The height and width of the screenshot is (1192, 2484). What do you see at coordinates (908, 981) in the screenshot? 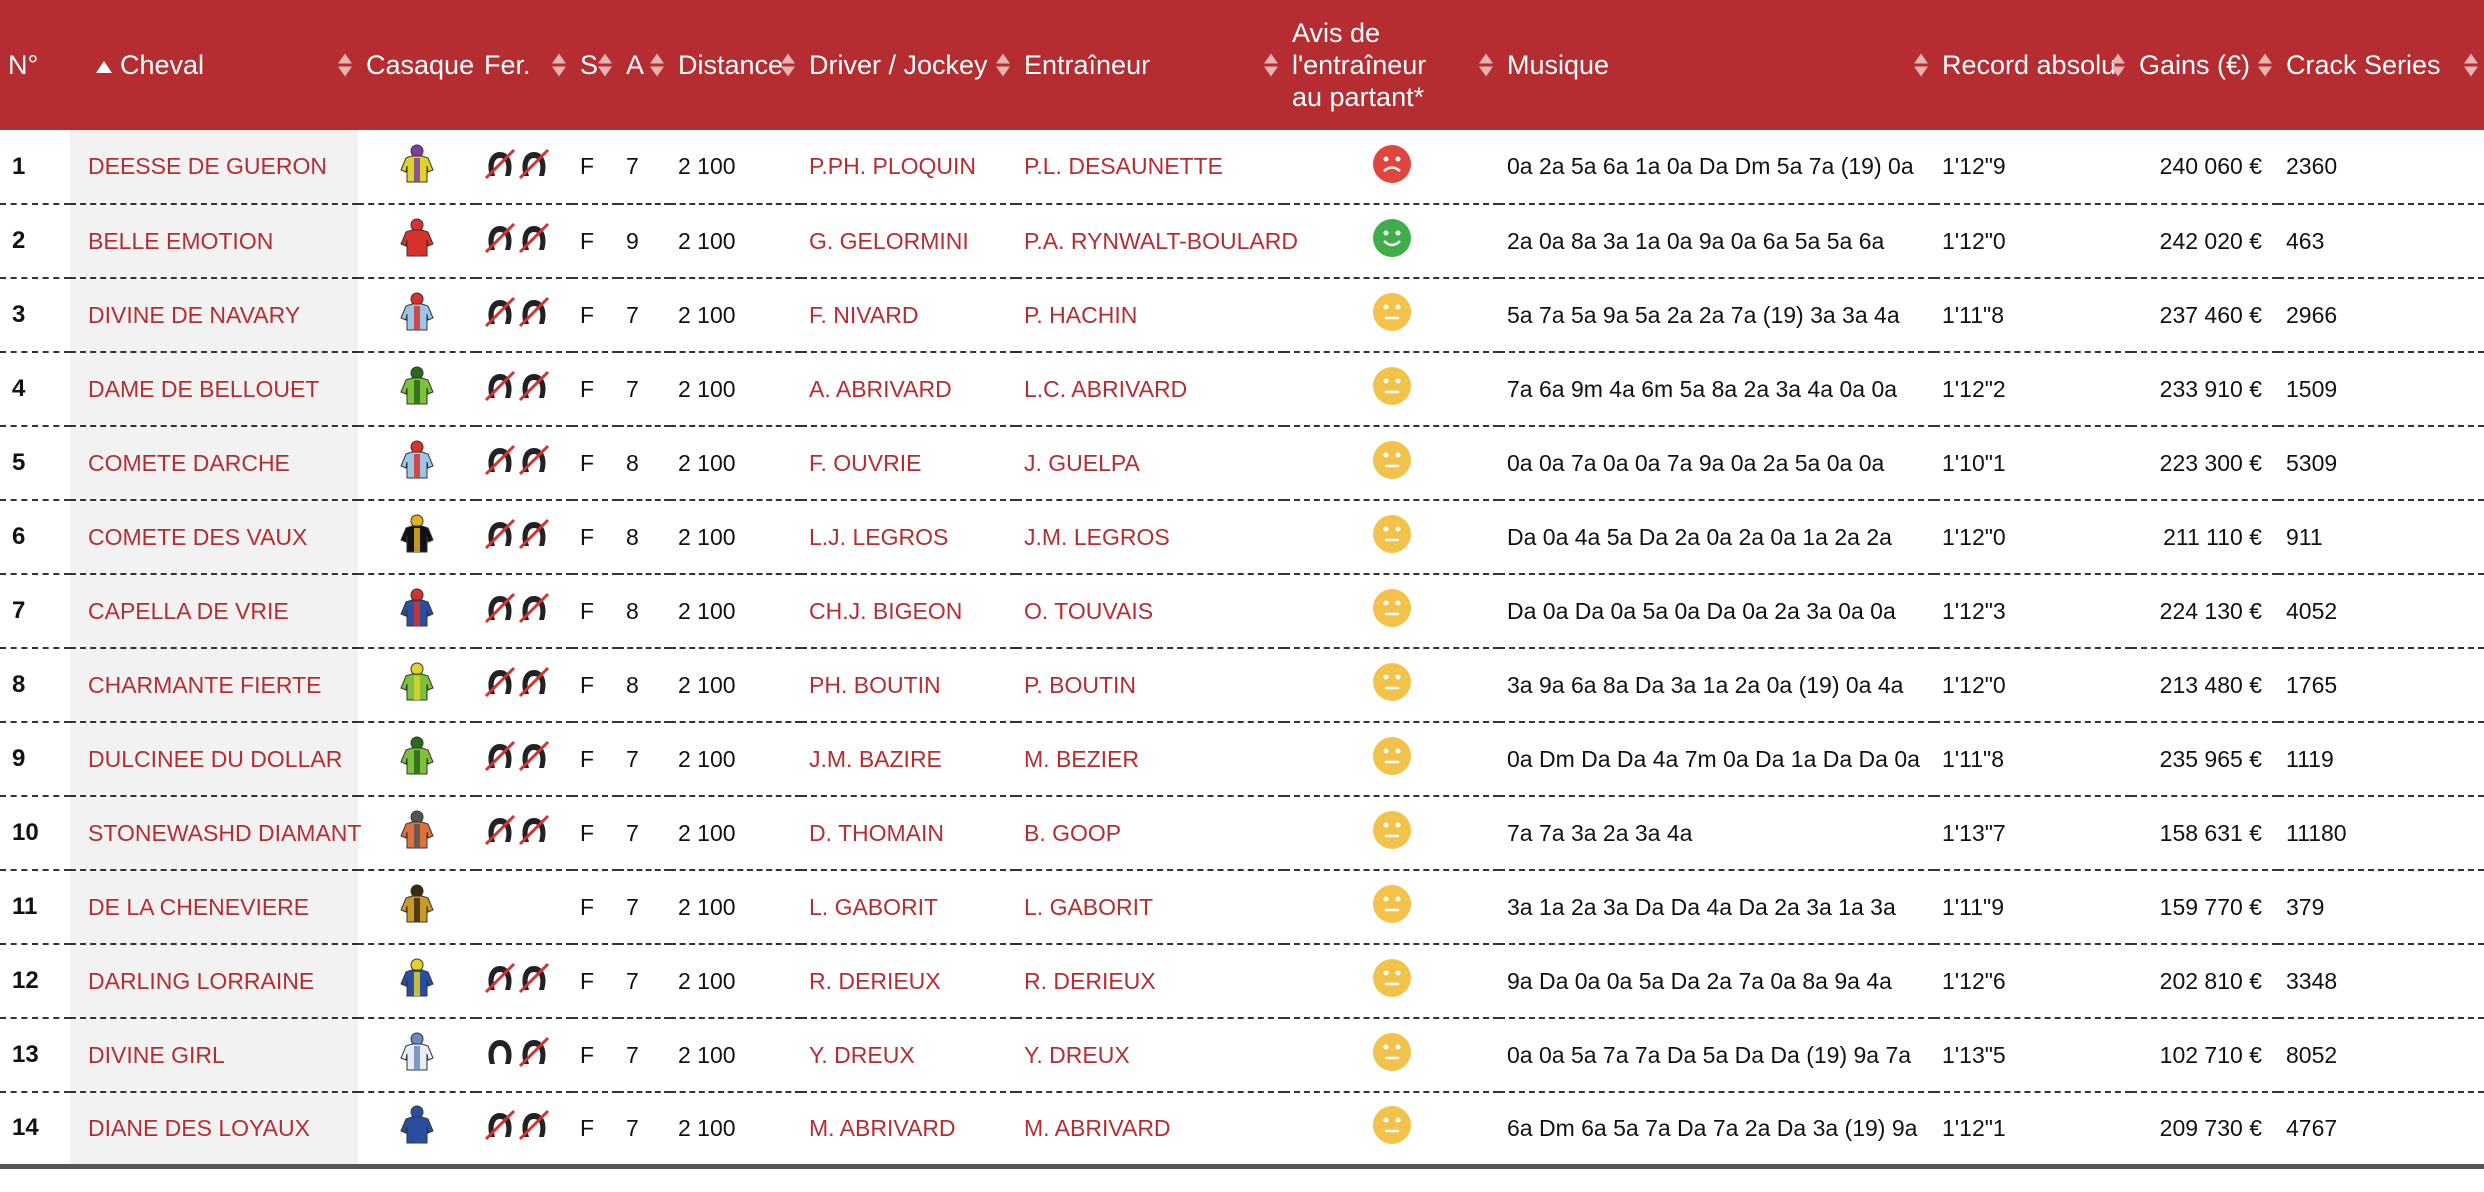
I see `driver-link: R. DERIEUX` at bounding box center [908, 981].